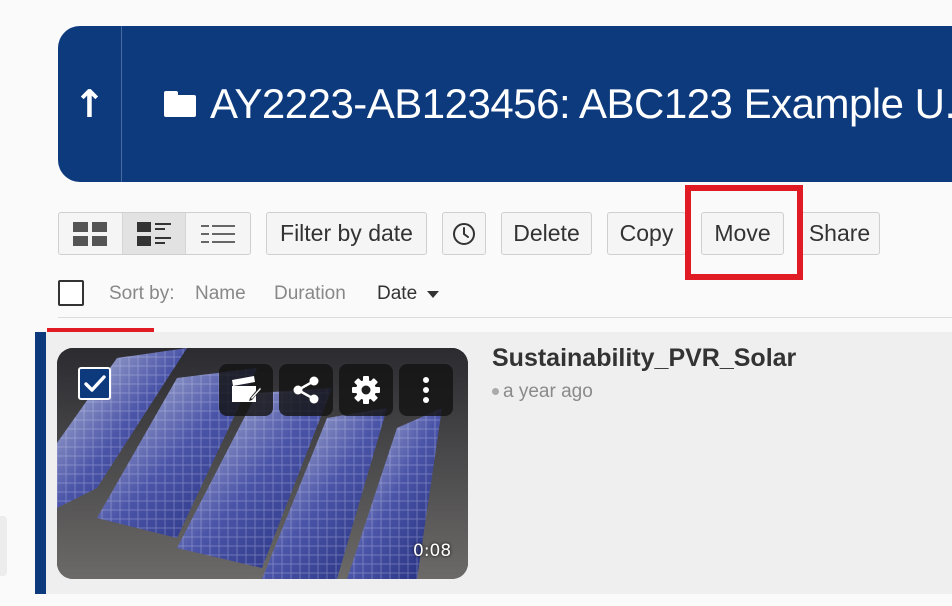  I want to click on share-icon, so click(306, 390).